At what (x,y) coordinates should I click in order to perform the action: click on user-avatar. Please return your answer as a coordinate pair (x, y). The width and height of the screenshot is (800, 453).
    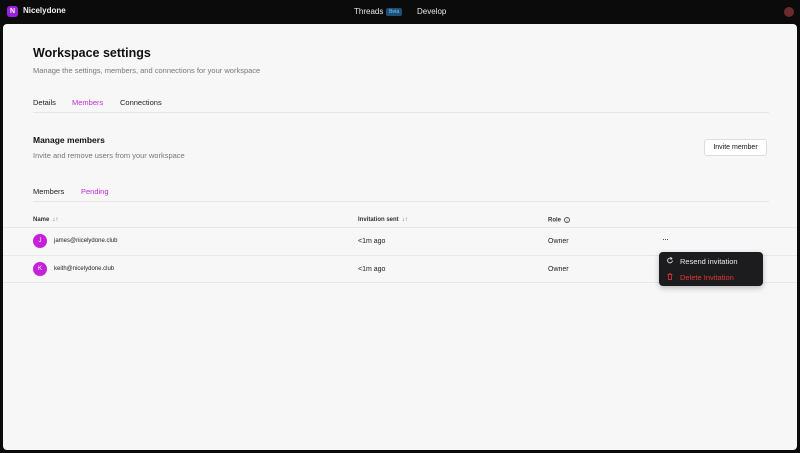
    Looking at the image, I should click on (789, 12).